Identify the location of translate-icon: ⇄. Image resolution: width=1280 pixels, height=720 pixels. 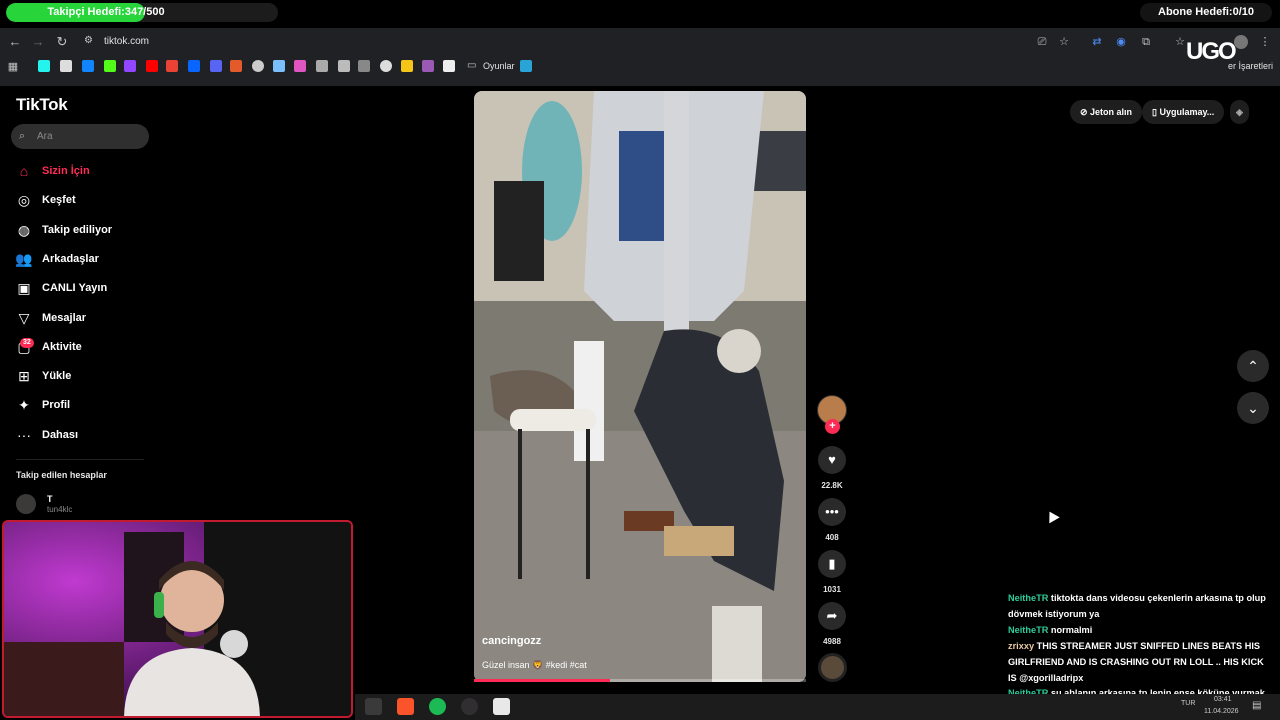
(1097, 42).